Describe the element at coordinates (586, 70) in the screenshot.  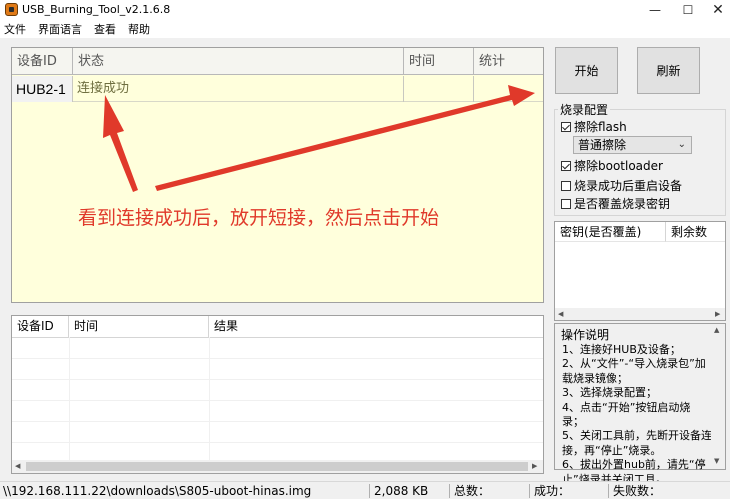
I see `start-button: 开始` at that location.